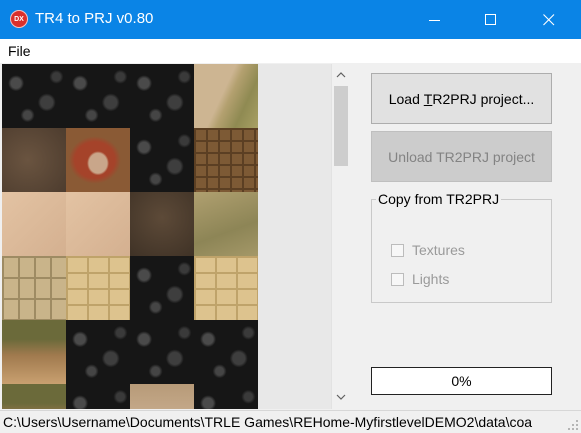 The height and width of the screenshot is (433, 581). I want to click on lights-checkbox, so click(397, 279).